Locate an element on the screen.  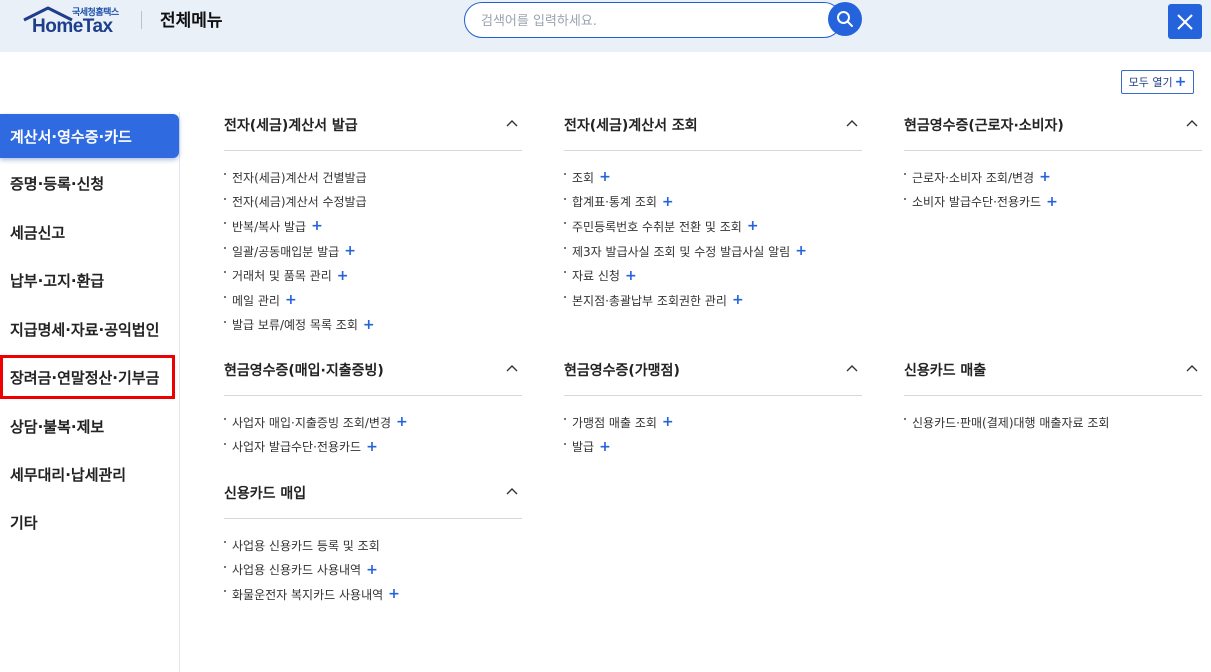
section-header: 현금영수증(매입·지출증빙) is located at coordinates (373, 377).